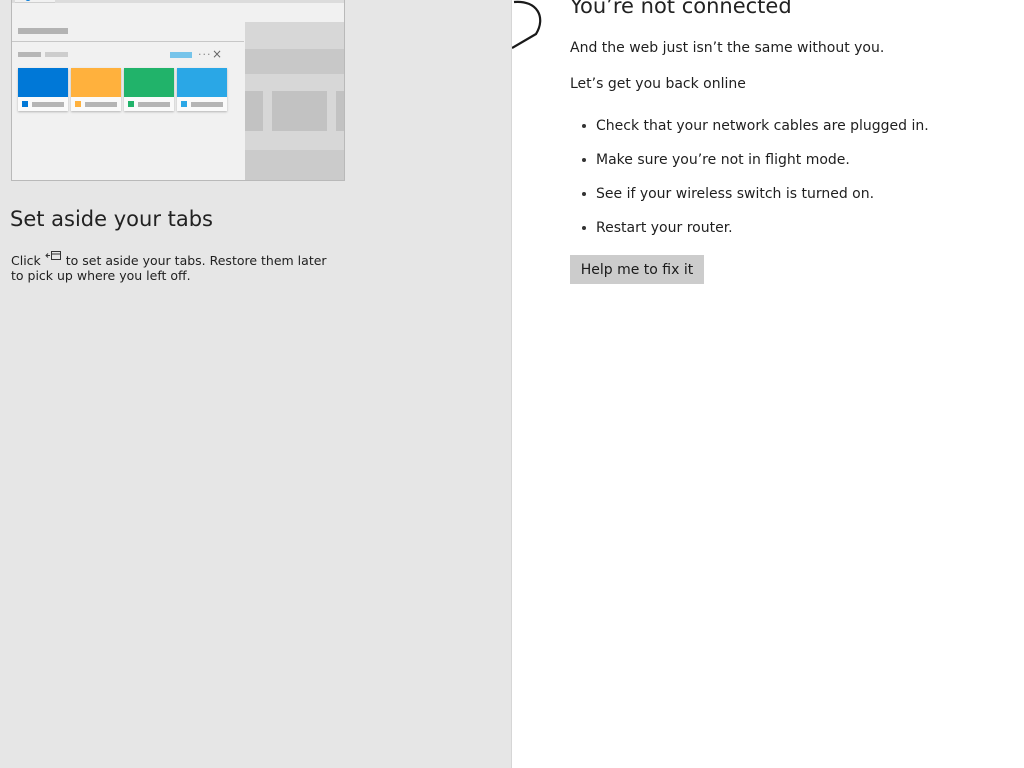 The height and width of the screenshot is (768, 1024). I want to click on error-title: You’re not connected, so click(681, 9).